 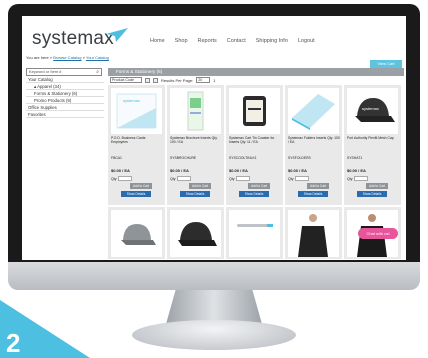 What do you see at coordinates (299, 158) in the screenshot?
I see `product-sku: SYSFOLDERS` at bounding box center [299, 158].